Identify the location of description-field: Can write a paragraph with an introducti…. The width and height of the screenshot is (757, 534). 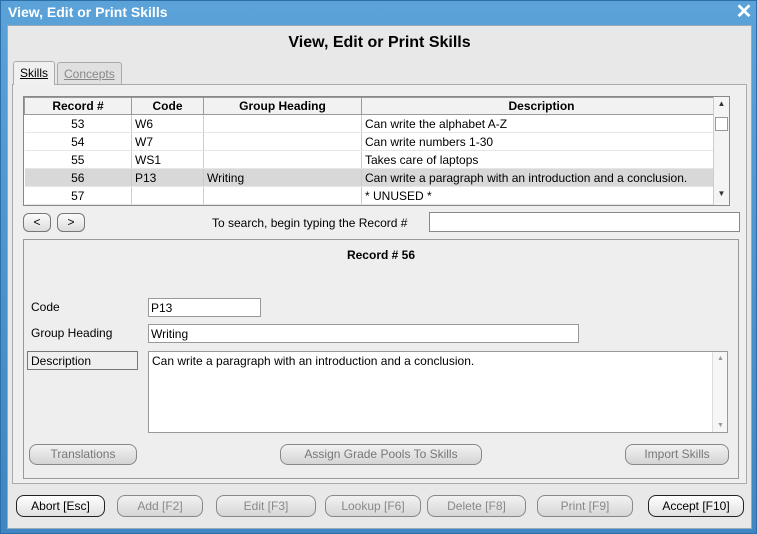
(438, 392).